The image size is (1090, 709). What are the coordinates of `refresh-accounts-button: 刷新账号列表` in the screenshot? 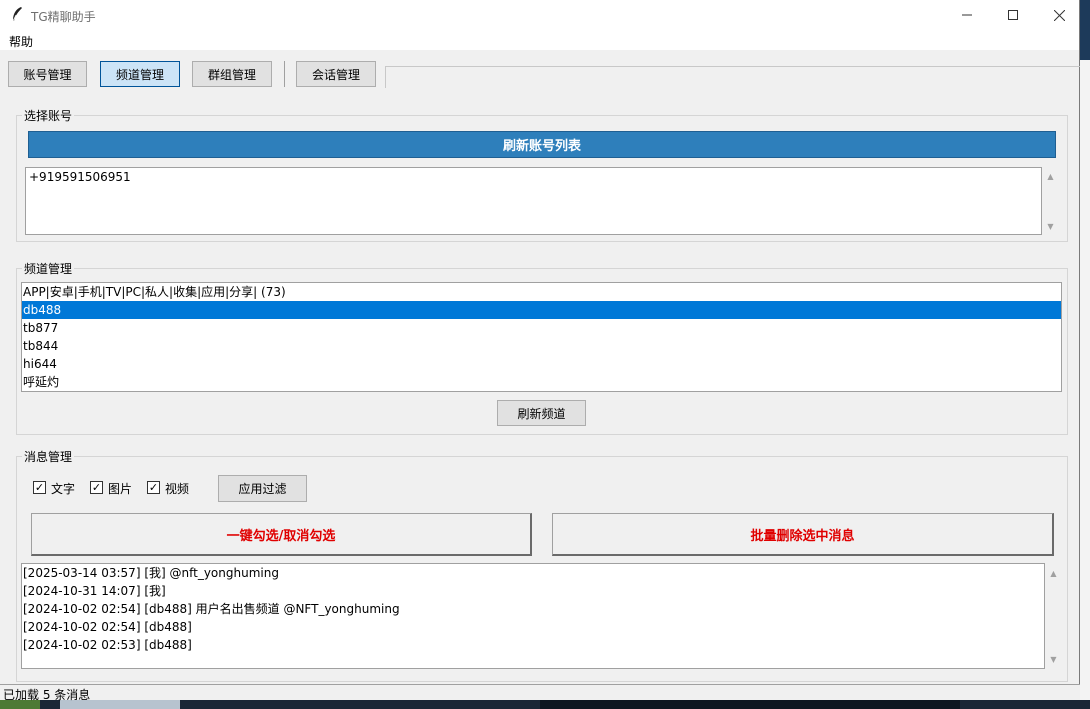 It's located at (542, 144).